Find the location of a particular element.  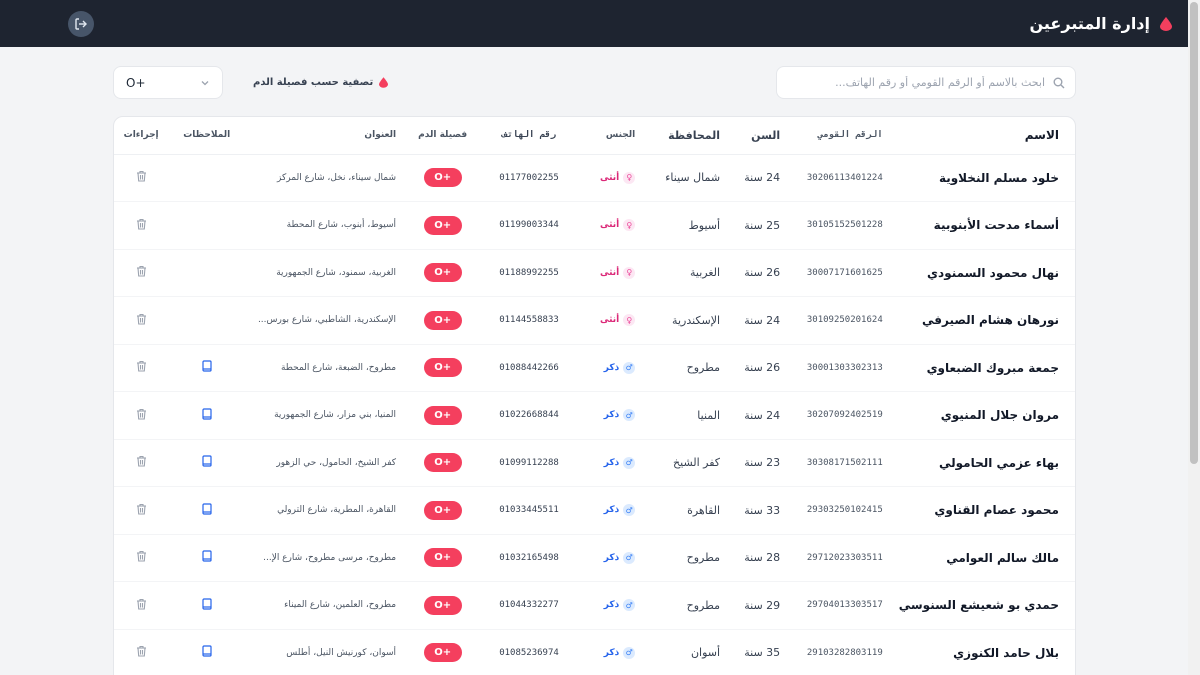

gender-cell: ♀ أنثى is located at coordinates (610, 273).